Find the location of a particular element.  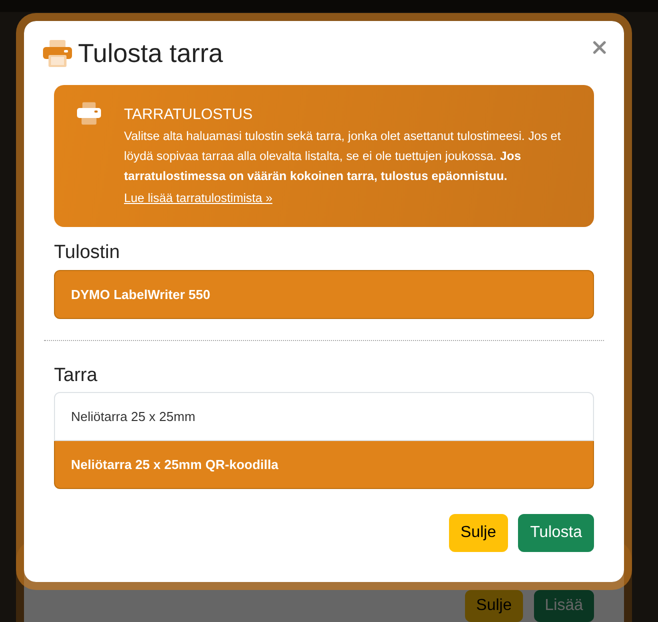

label-option: Neliötarra 25 x 25mm is located at coordinates (324, 416).